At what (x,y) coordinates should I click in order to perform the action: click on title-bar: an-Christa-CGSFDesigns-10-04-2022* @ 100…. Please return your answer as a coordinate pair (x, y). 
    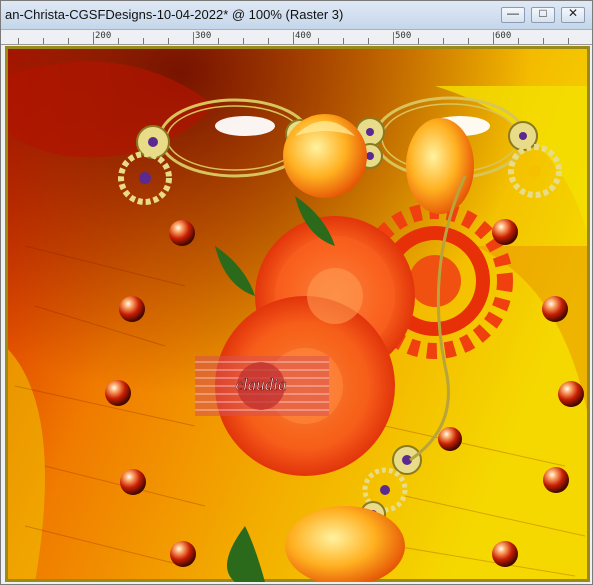
    Looking at the image, I should click on (296, 15).